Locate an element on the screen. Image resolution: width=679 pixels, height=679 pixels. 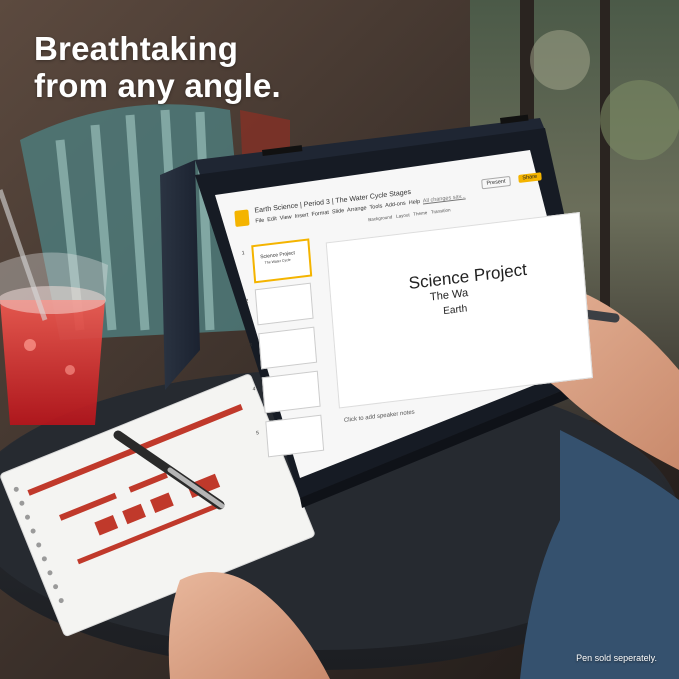
headline: Breathtaking from any angle. is located at coordinates (157, 67).